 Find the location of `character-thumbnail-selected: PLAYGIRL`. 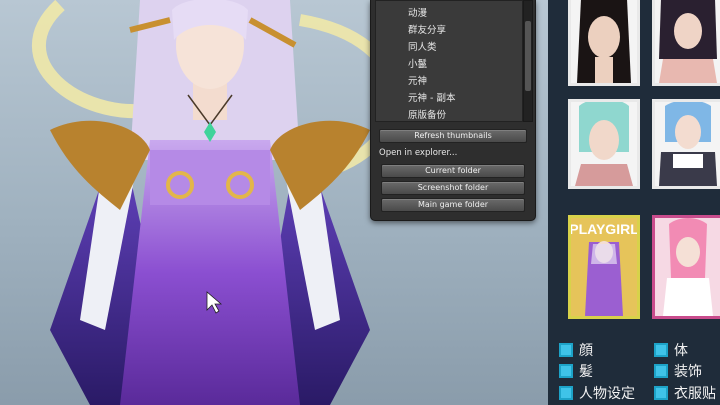

character-thumbnail-selected: PLAYGIRL is located at coordinates (604, 267).